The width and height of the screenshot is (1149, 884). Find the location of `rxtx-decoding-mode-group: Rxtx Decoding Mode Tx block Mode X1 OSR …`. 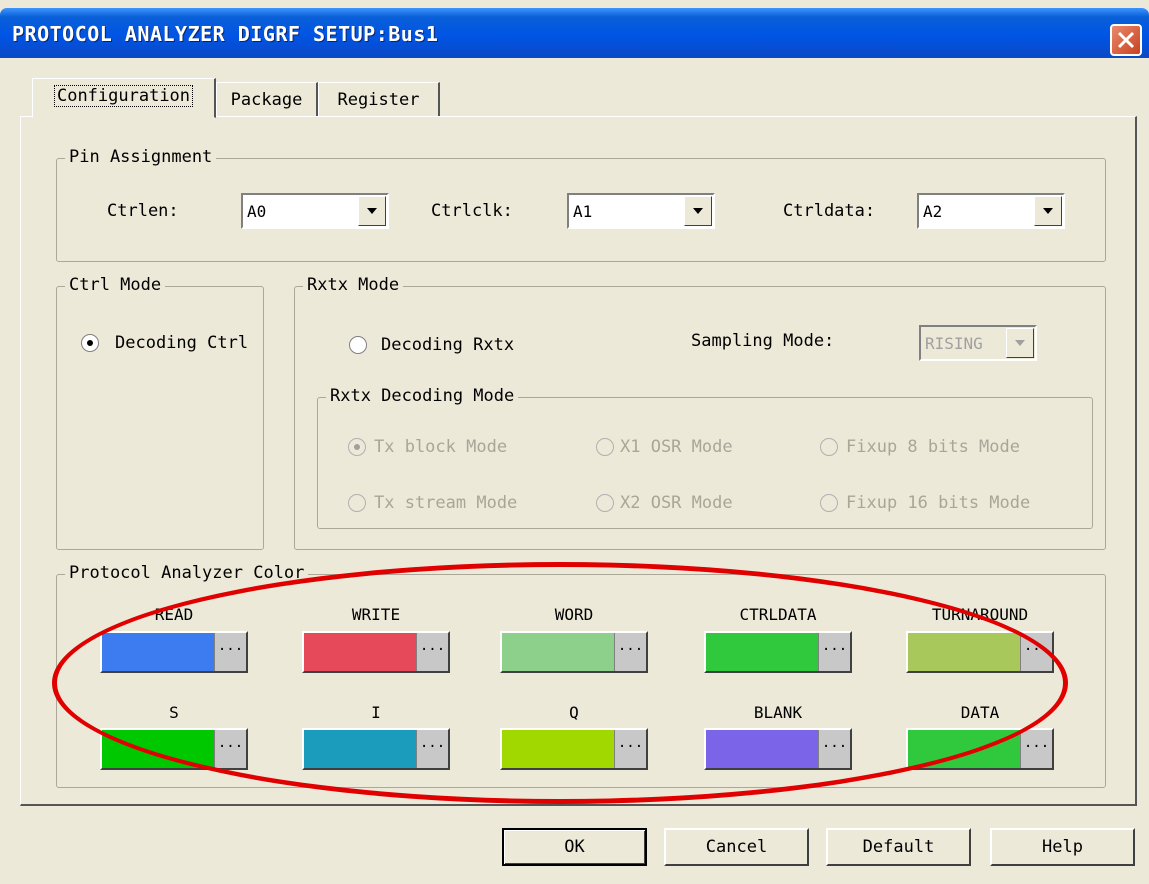

rxtx-decoding-mode-group: Rxtx Decoding Mode Tx block Mode X1 OSR … is located at coordinates (705, 457).